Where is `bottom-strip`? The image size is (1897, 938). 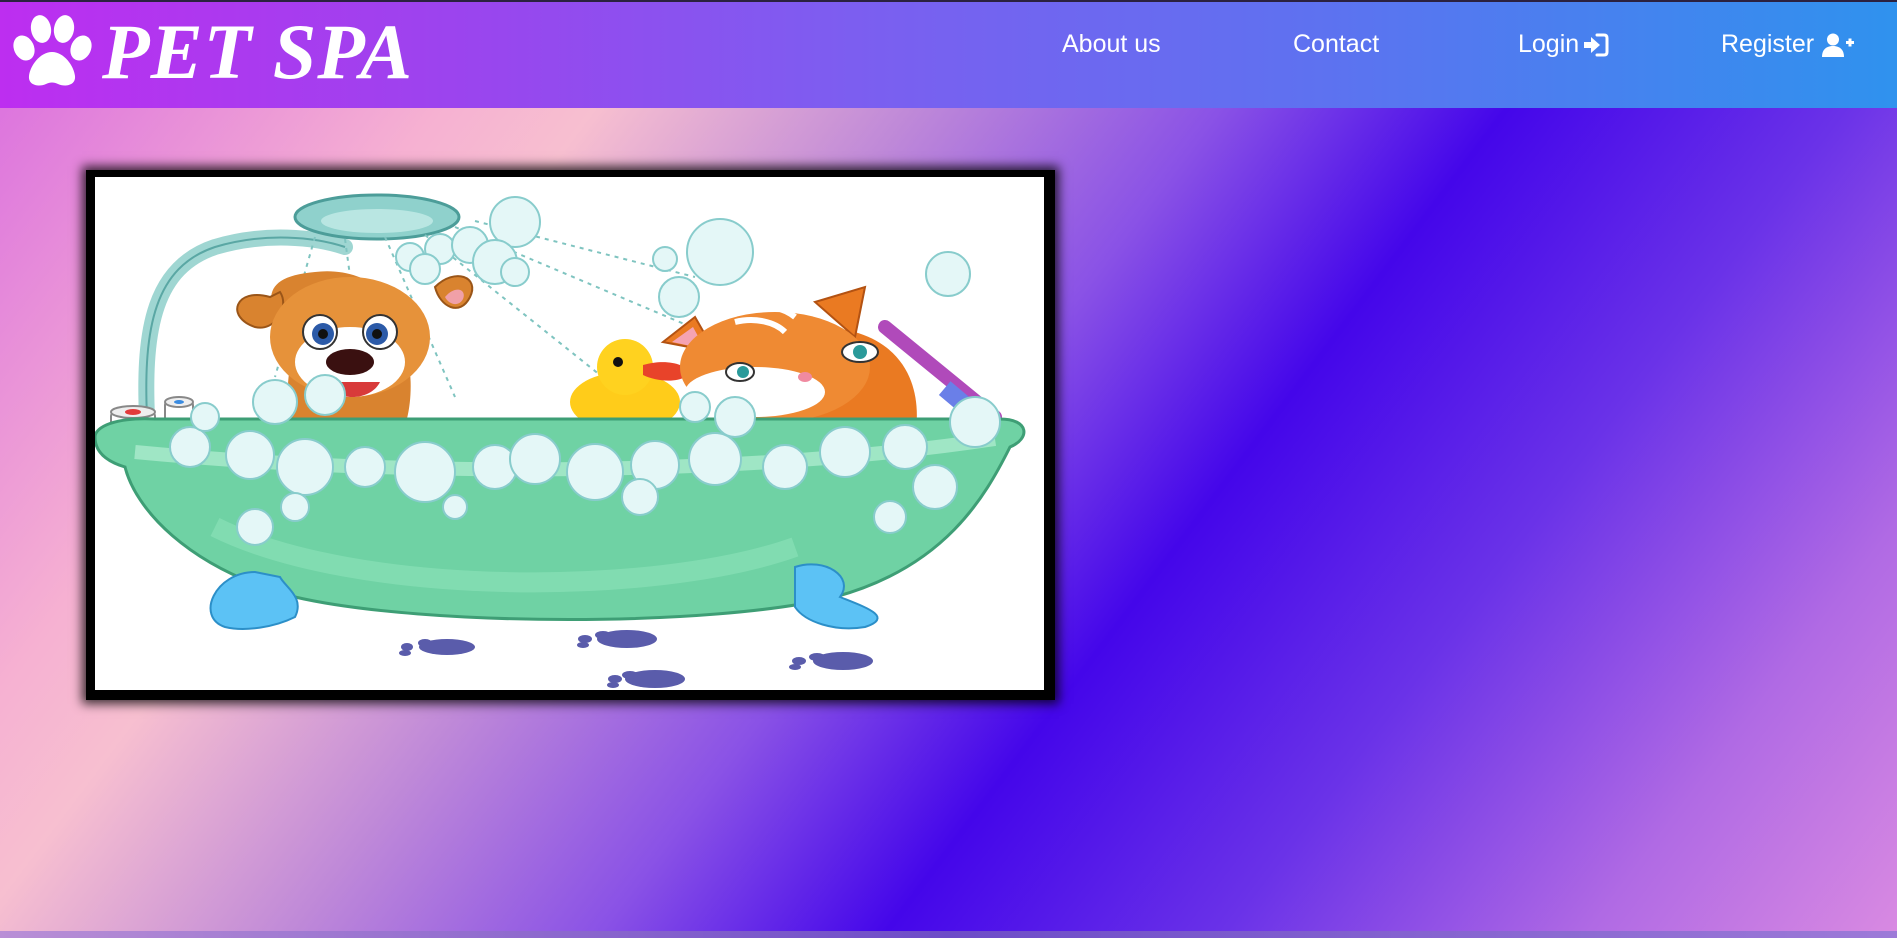
bottom-strip is located at coordinates (948, 934).